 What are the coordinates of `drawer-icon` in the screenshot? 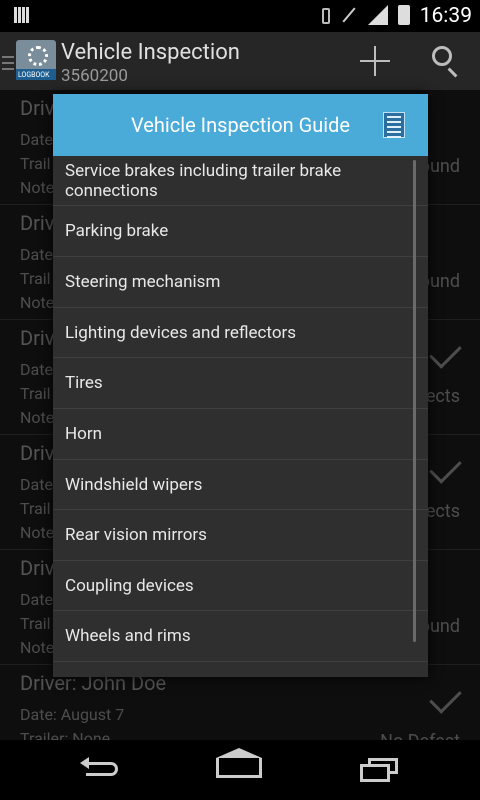 It's located at (8, 65).